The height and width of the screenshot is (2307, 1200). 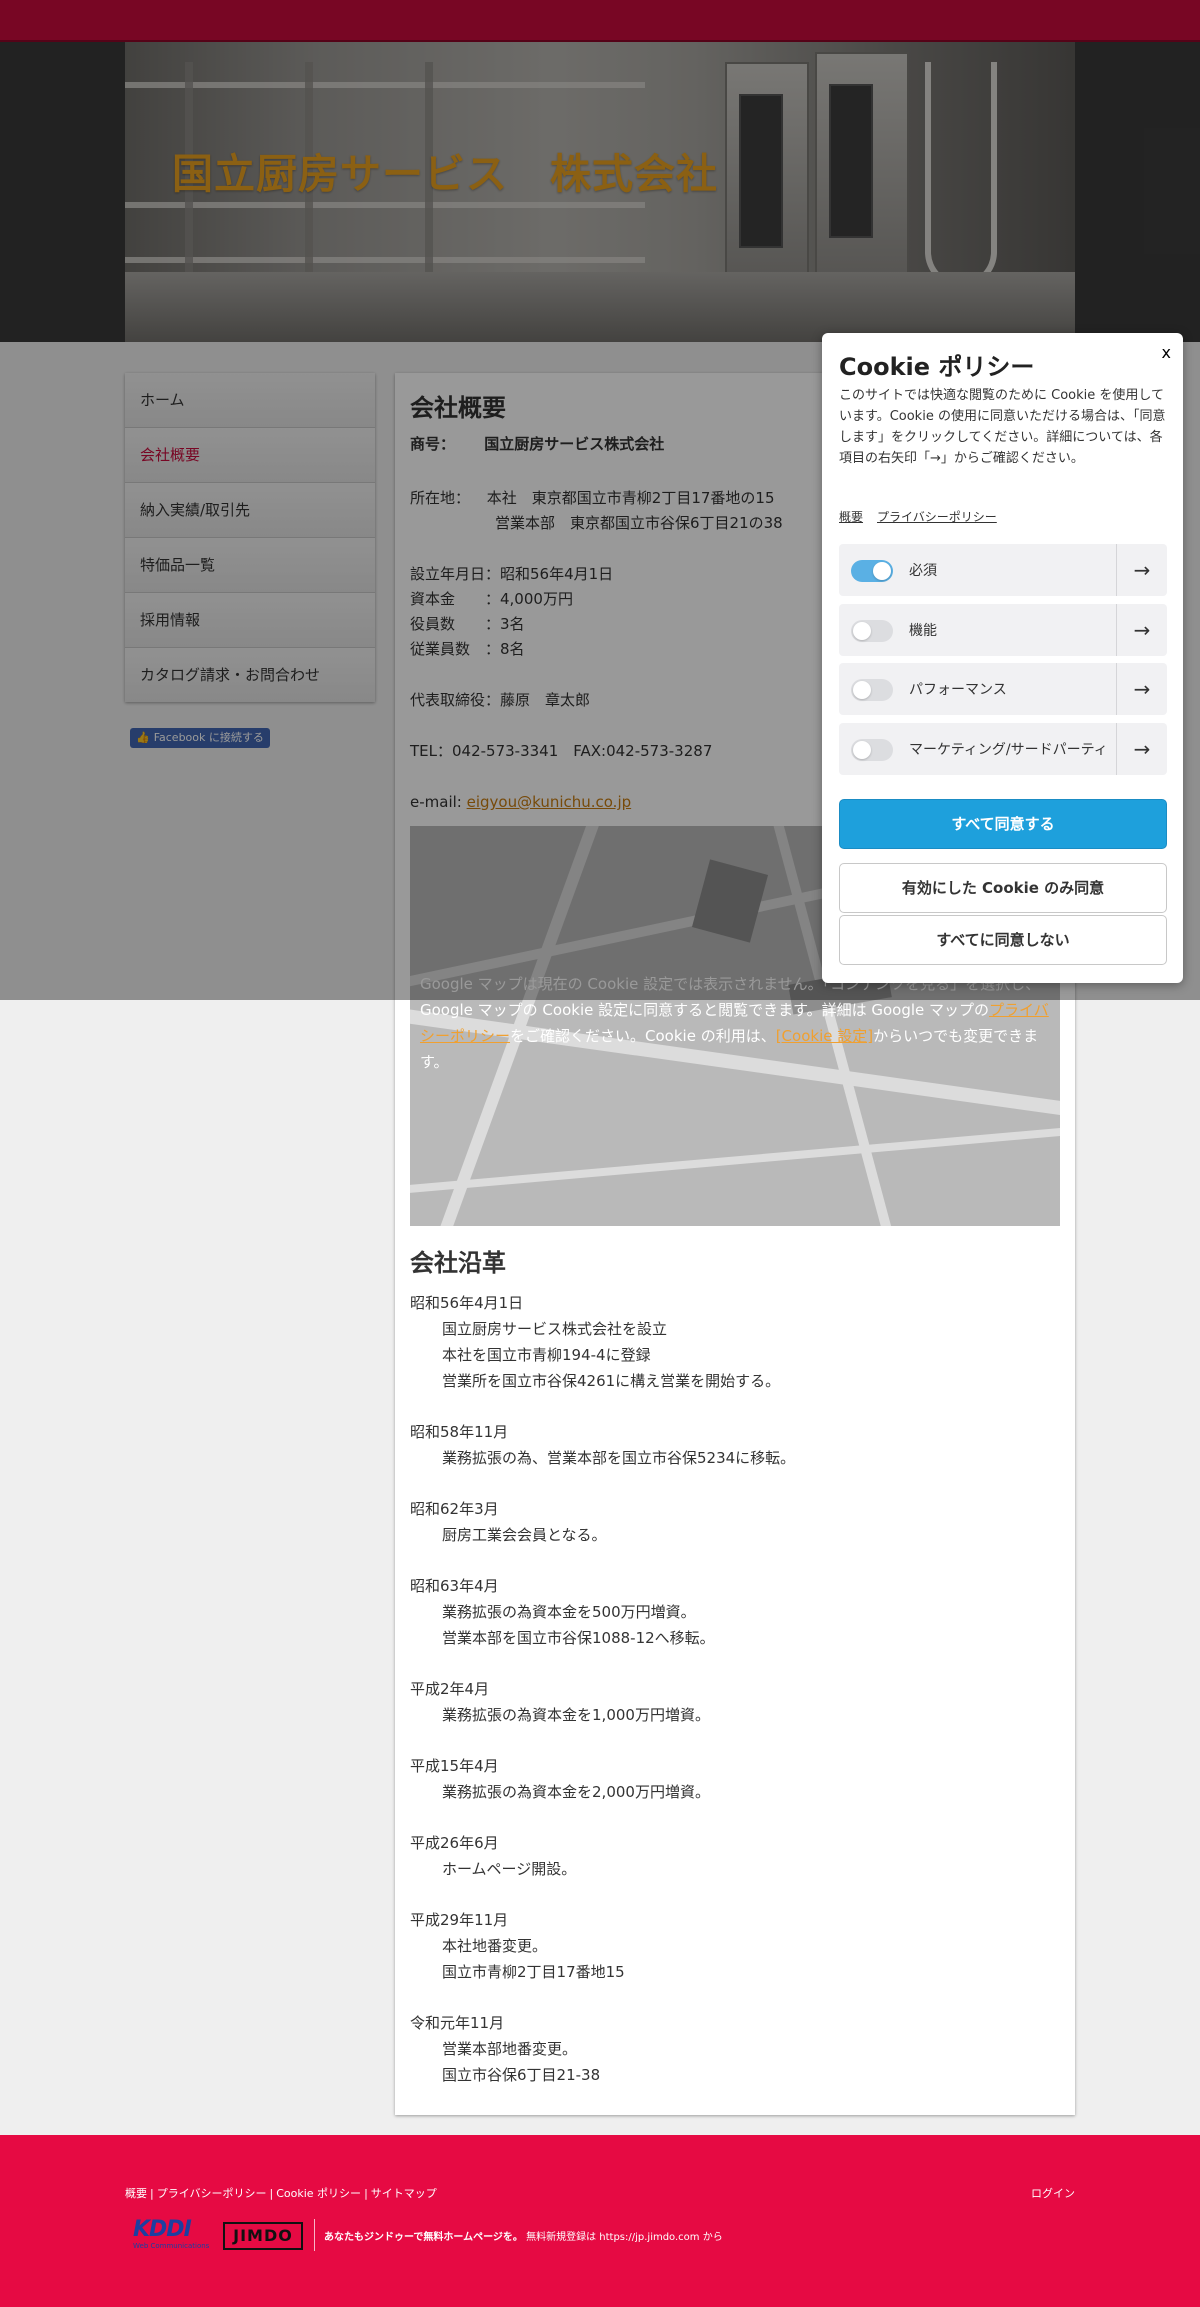 What do you see at coordinates (546, 1355) in the screenshot?
I see `history-line: 本社を国立市青柳194-4に登録` at bounding box center [546, 1355].